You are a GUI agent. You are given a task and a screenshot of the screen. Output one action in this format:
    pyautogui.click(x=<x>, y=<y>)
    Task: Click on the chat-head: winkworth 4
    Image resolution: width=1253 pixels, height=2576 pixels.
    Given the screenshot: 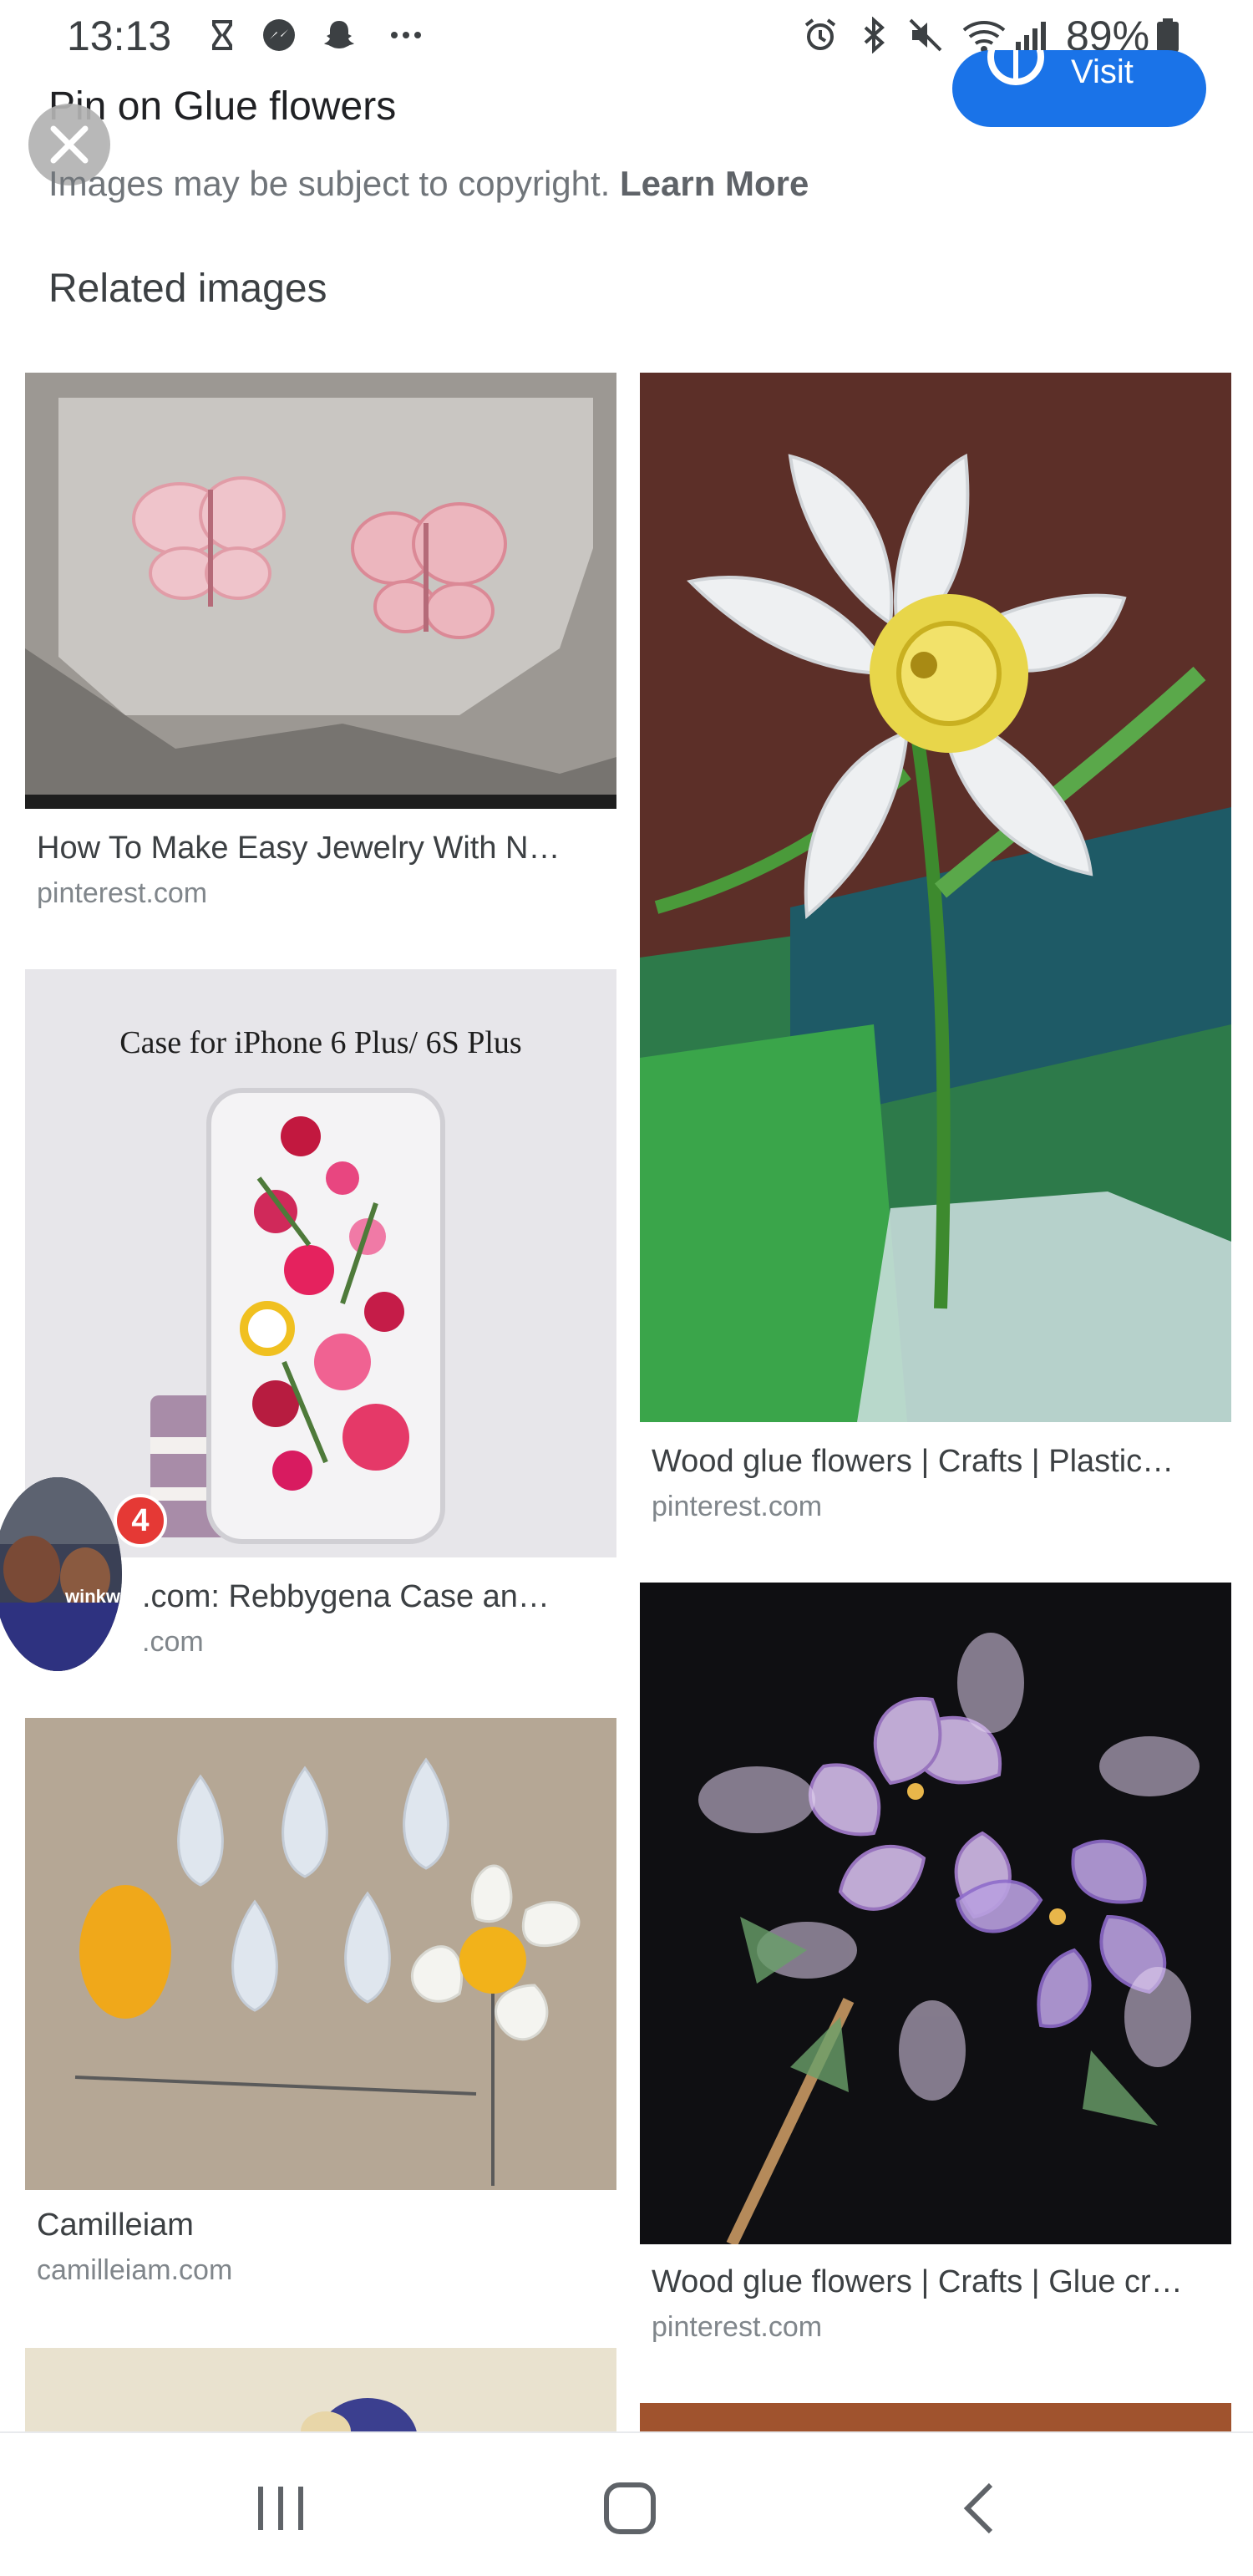 What is the action you would take?
    pyautogui.click(x=83, y=1574)
    